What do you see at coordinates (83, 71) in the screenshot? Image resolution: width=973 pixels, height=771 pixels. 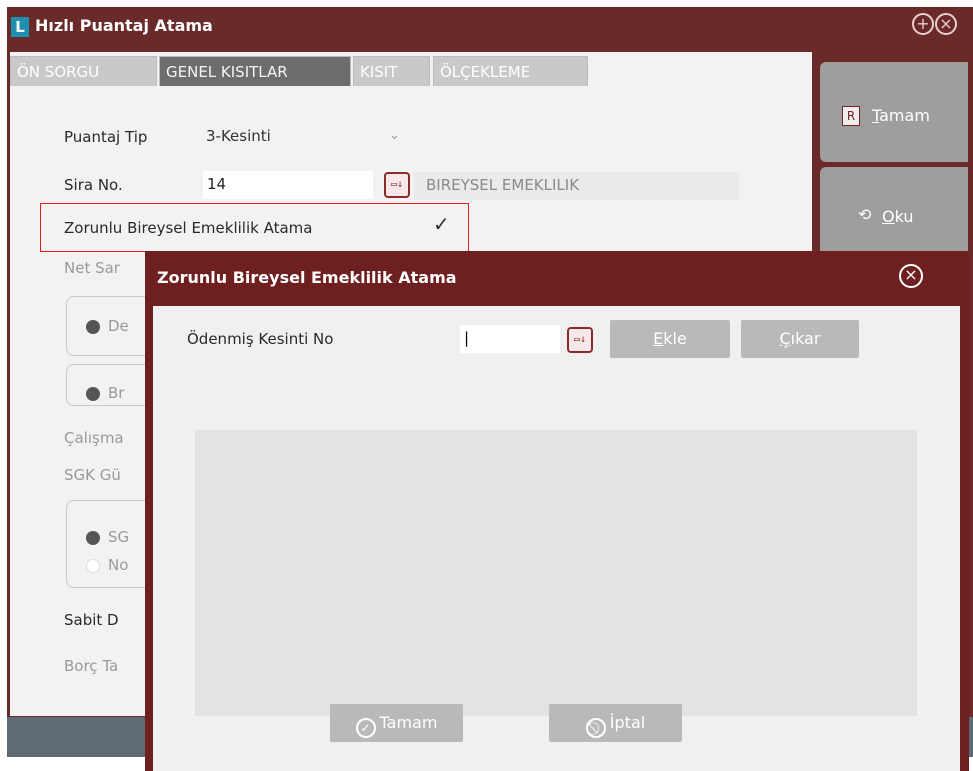 I see `tab-on-sorgu: ÖN SORGU` at bounding box center [83, 71].